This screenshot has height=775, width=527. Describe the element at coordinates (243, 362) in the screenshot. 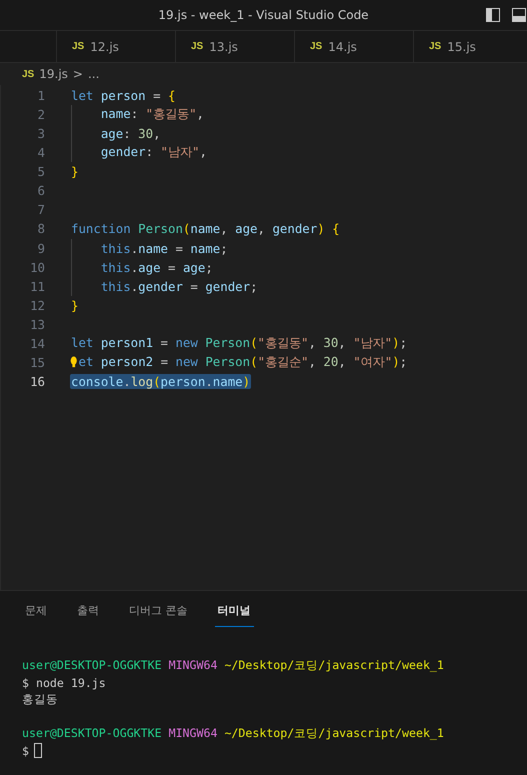

I see `code-line: et person2 = new Person("홍길순", 20, "여자");` at that location.